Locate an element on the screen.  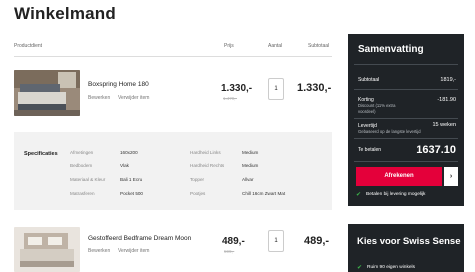
spec-value: Bali 1 Ecru is located at coordinates (131, 179).